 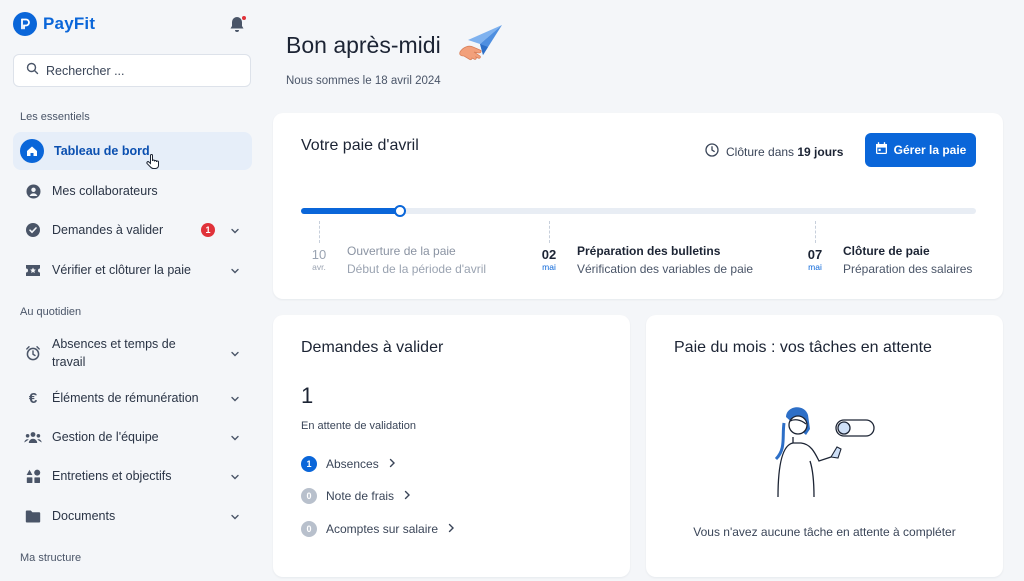 I want to click on request-count-badge: 1, so click(x=309, y=464).